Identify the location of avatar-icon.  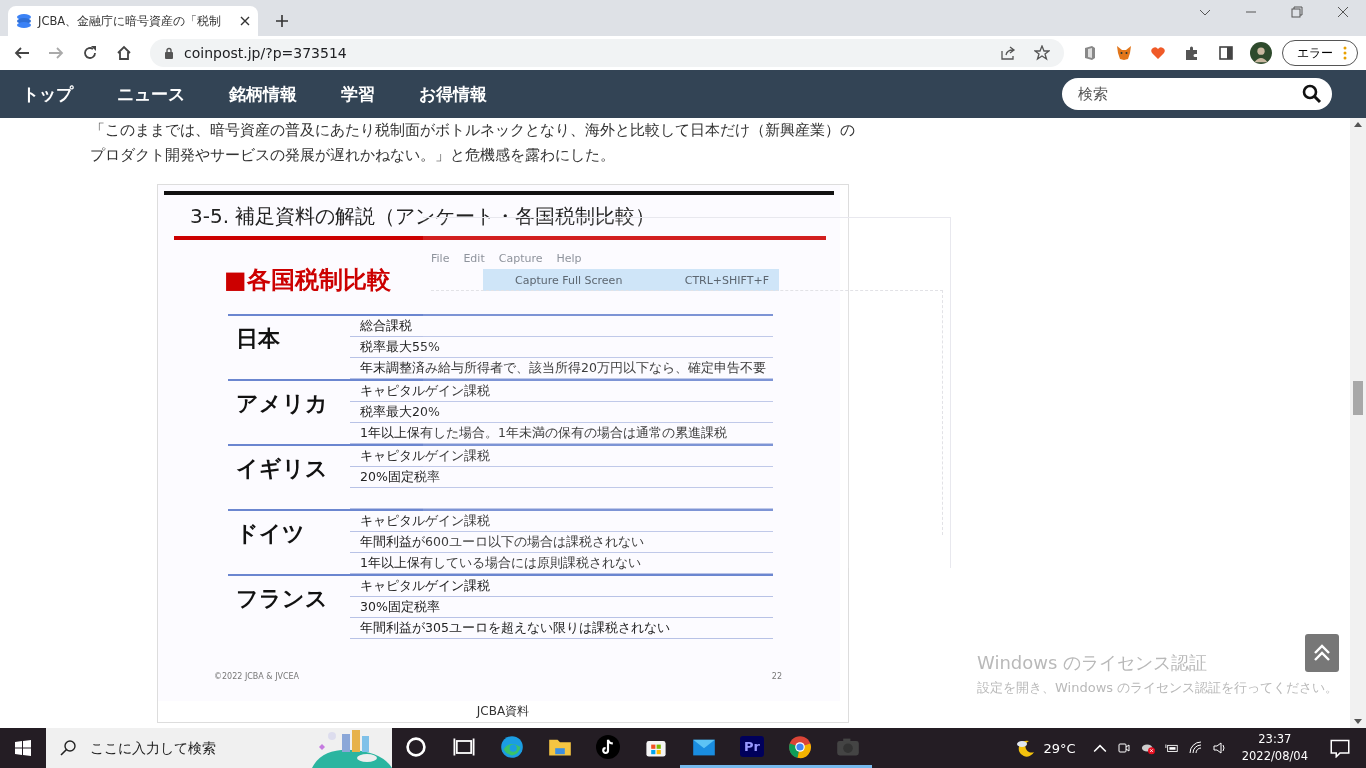
(1261, 53).